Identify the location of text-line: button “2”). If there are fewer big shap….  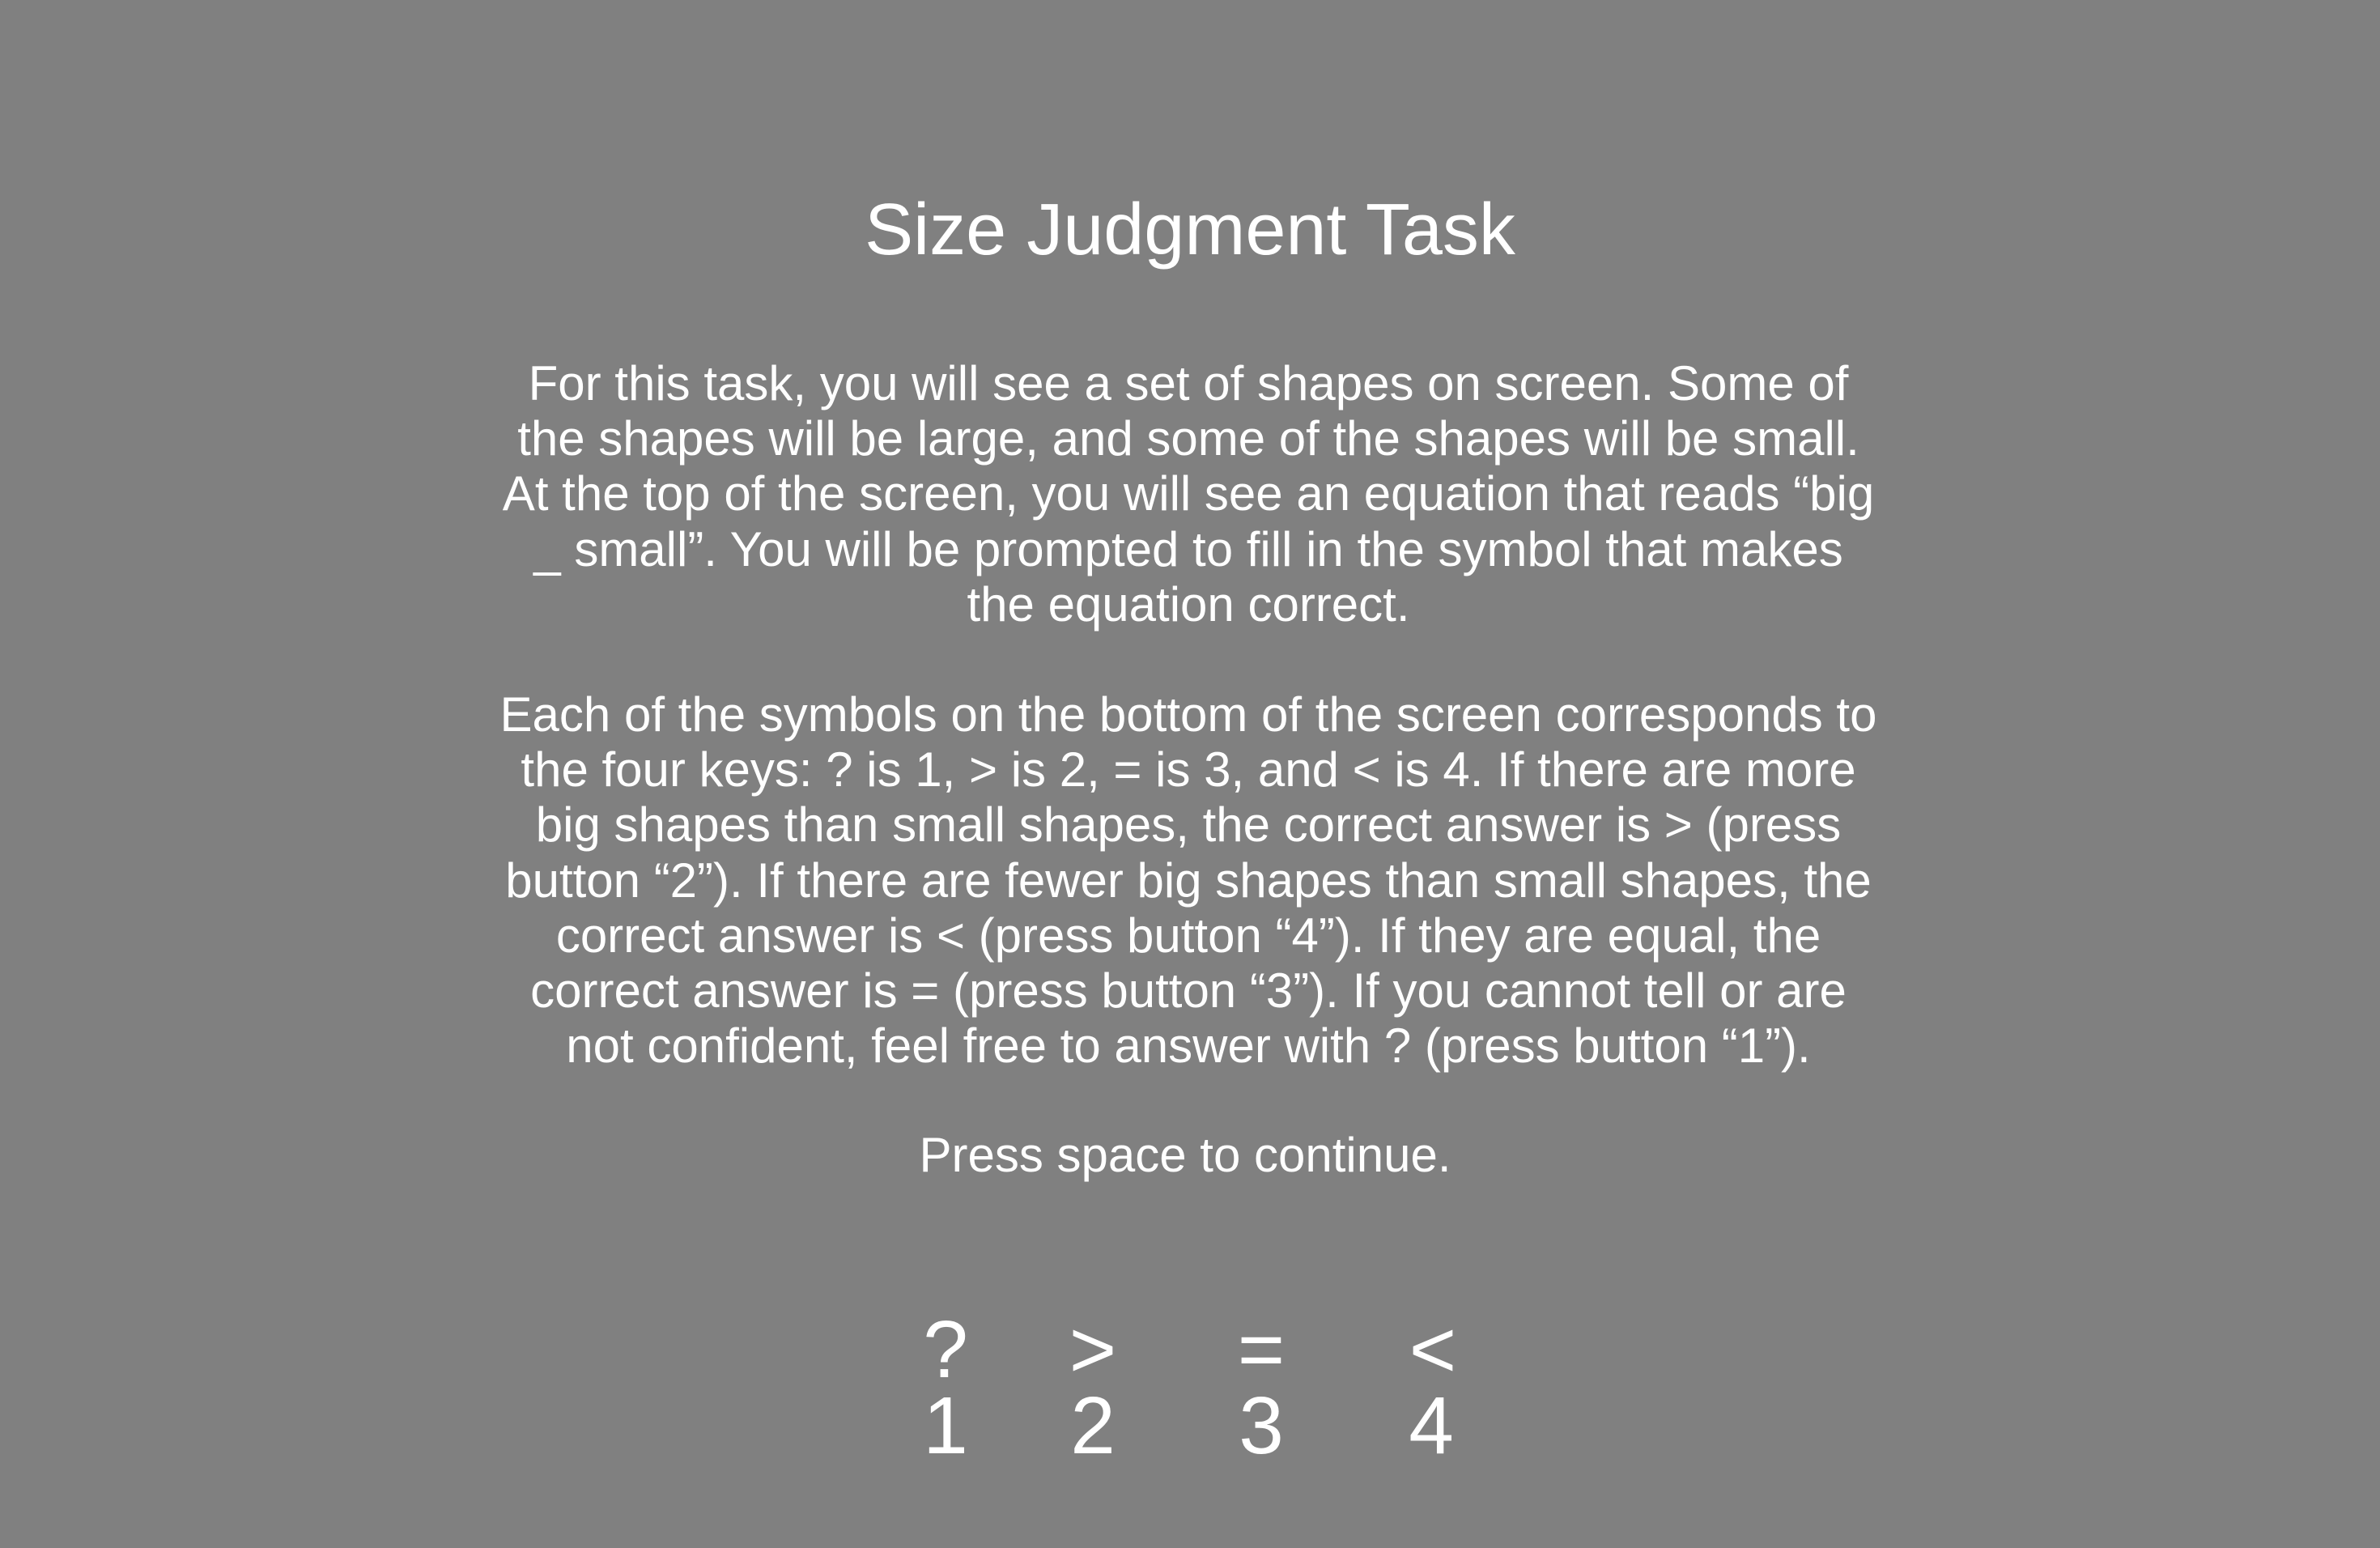
(1188, 881).